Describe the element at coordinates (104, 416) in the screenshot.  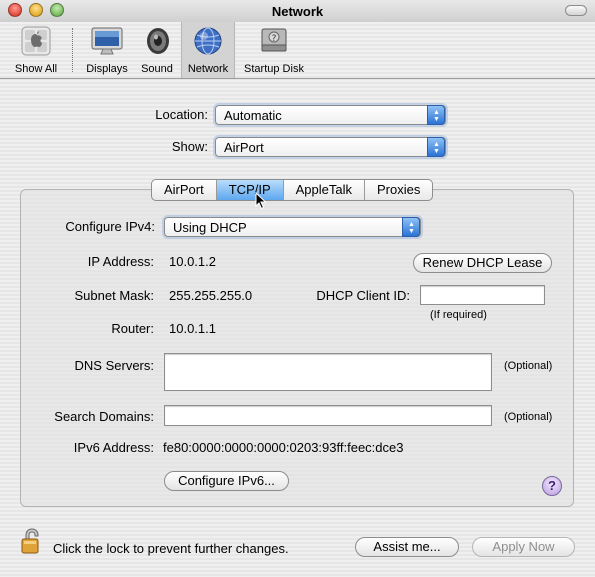
I see `search-domains-label: Search Domains:` at that location.